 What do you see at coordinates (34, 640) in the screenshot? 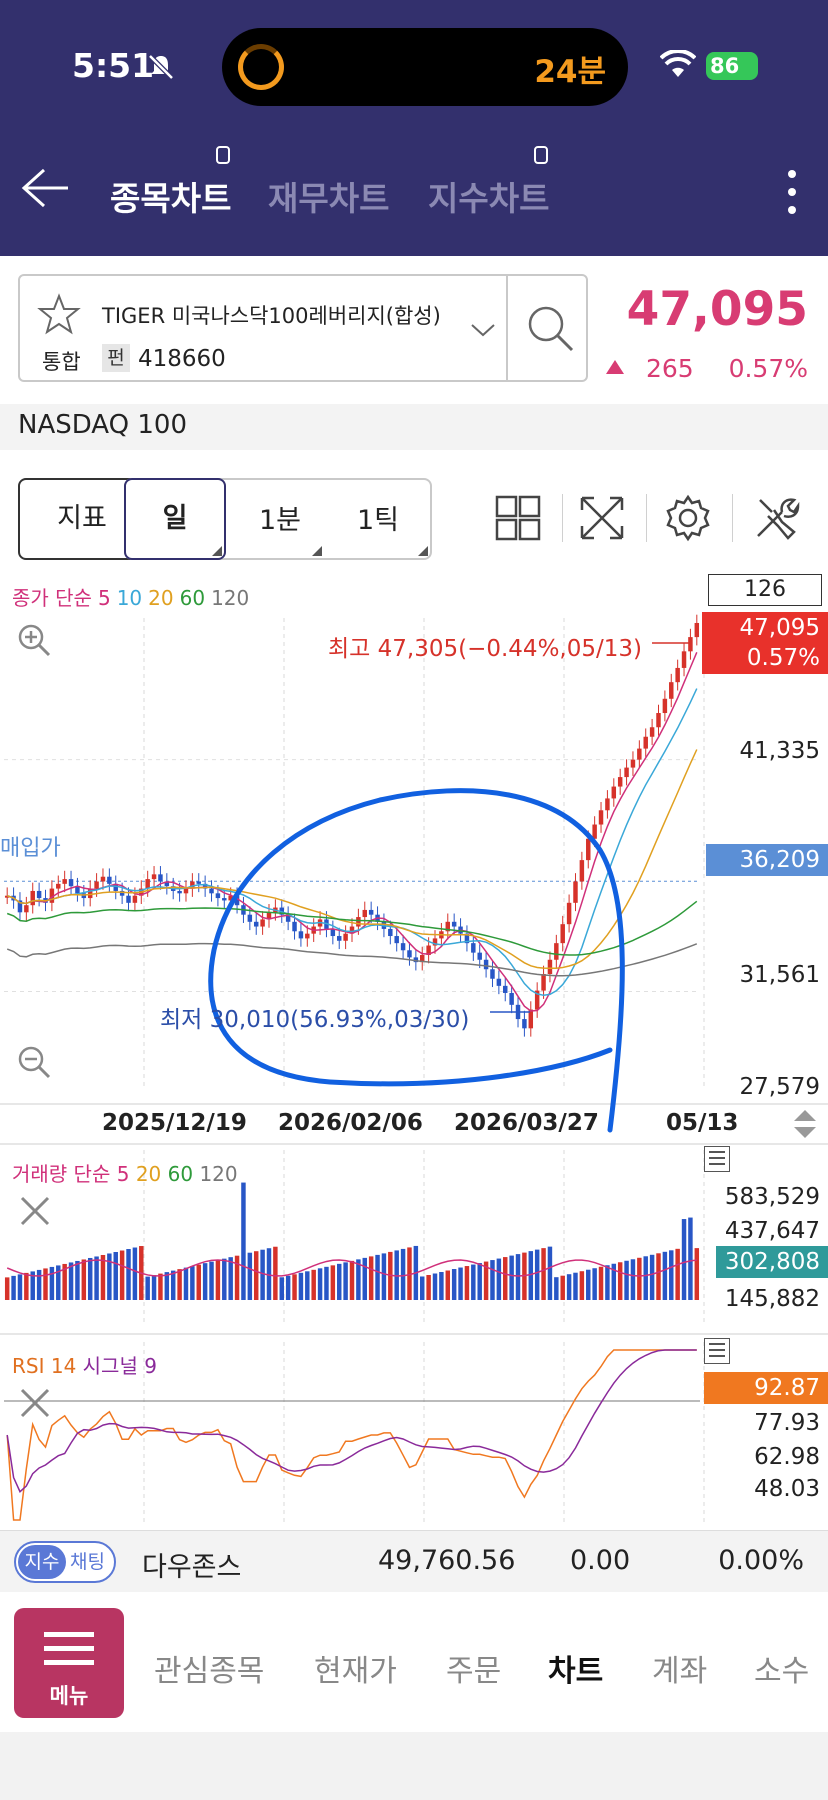
I see `zoom-in-icon` at bounding box center [34, 640].